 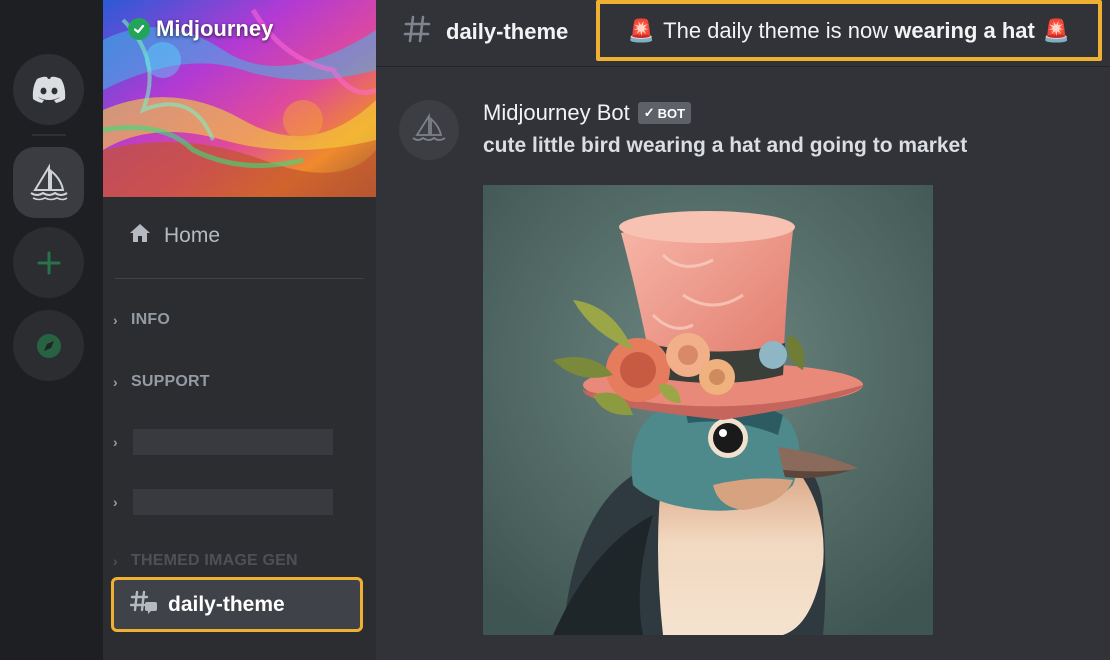 I want to click on home-label: Home, so click(x=192, y=235).